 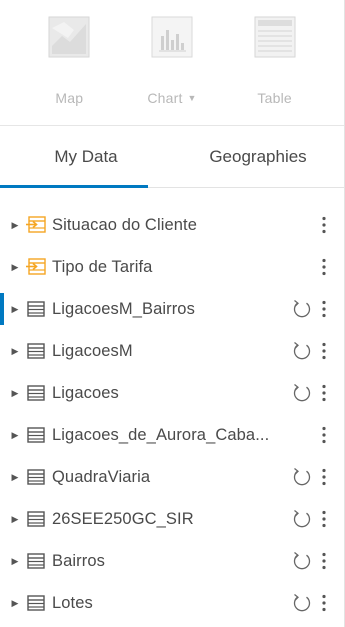 I want to click on dataset-row: ▶ LigacoesM, so click(x=172, y=351).